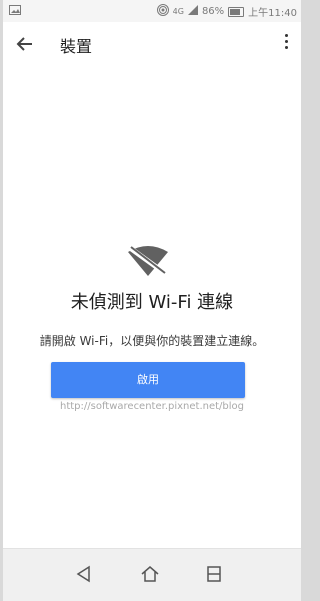 The image size is (320, 601). I want to click on no-wifi-headline: 未偵測到 Wi-Fi 連線, so click(152, 302).